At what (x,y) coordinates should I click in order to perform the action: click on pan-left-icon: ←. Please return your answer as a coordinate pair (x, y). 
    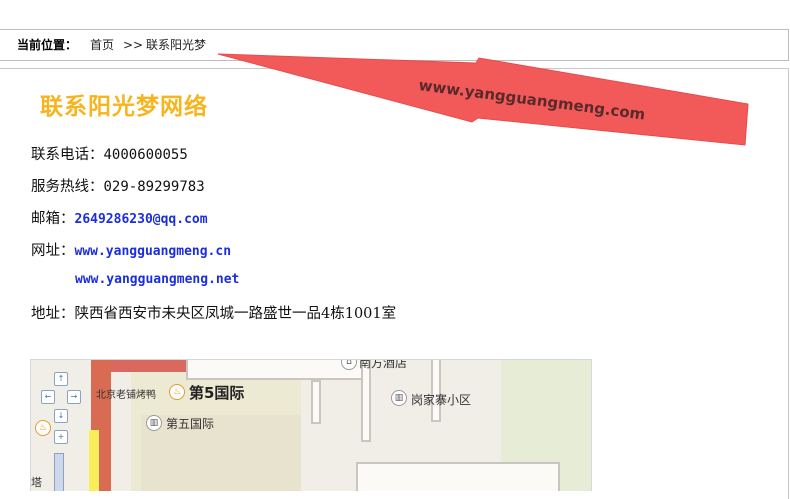
    Looking at the image, I should click on (48, 397).